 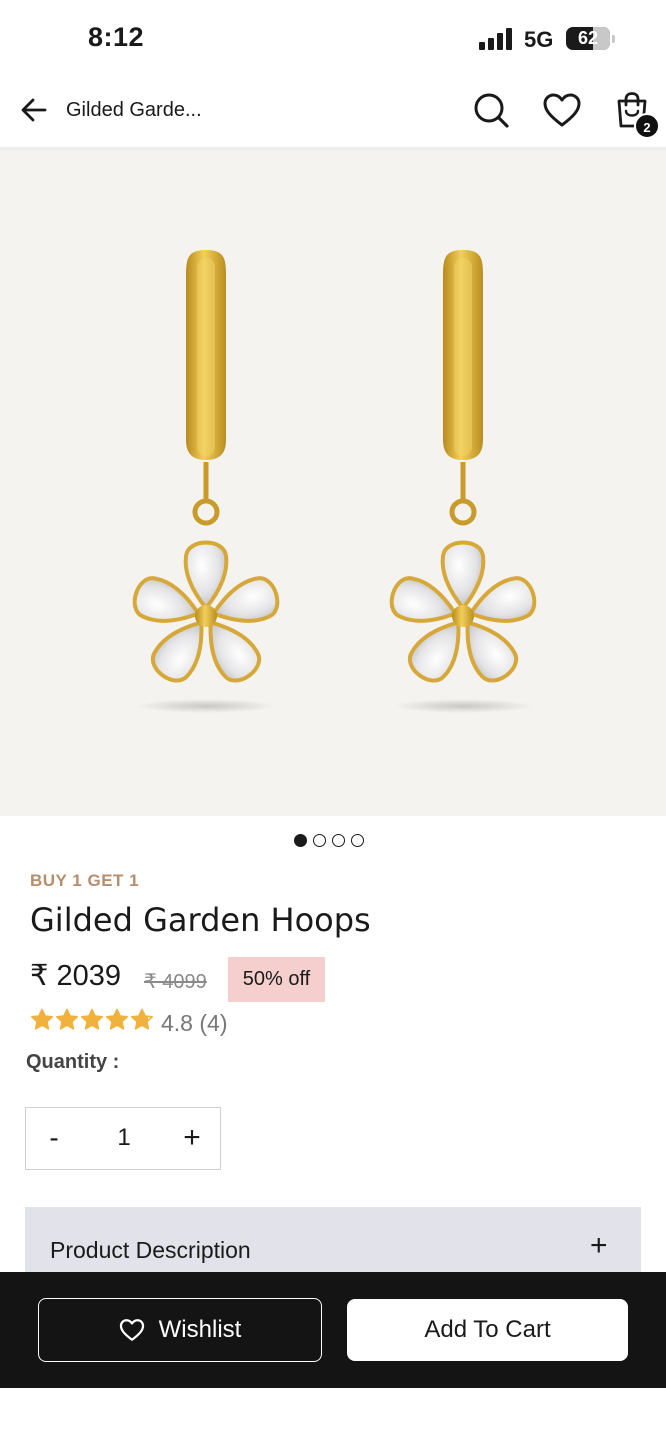 I want to click on network-type: 5G, so click(x=539, y=39).